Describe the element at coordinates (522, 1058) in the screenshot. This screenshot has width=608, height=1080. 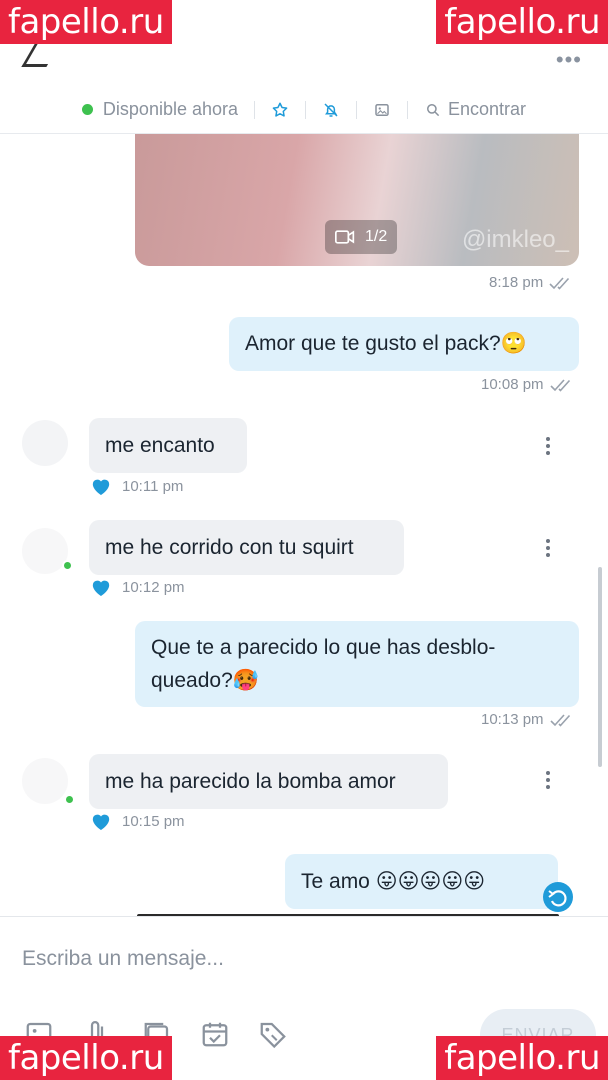
I see `watermark-bottom-right: fapello.ru` at that location.